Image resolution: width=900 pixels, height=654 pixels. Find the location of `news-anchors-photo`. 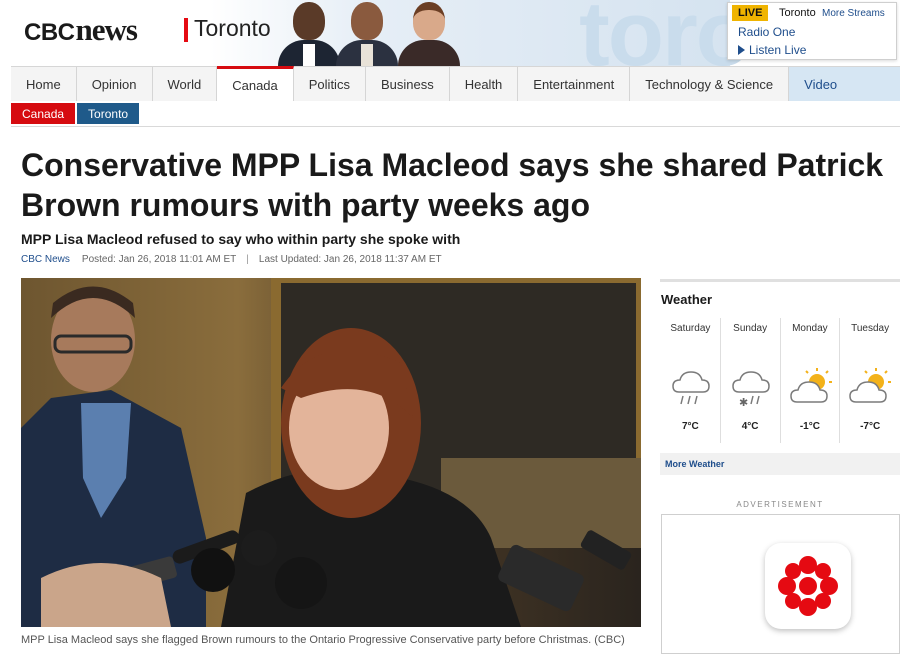

news-anchors-photo is located at coordinates (360, 33).